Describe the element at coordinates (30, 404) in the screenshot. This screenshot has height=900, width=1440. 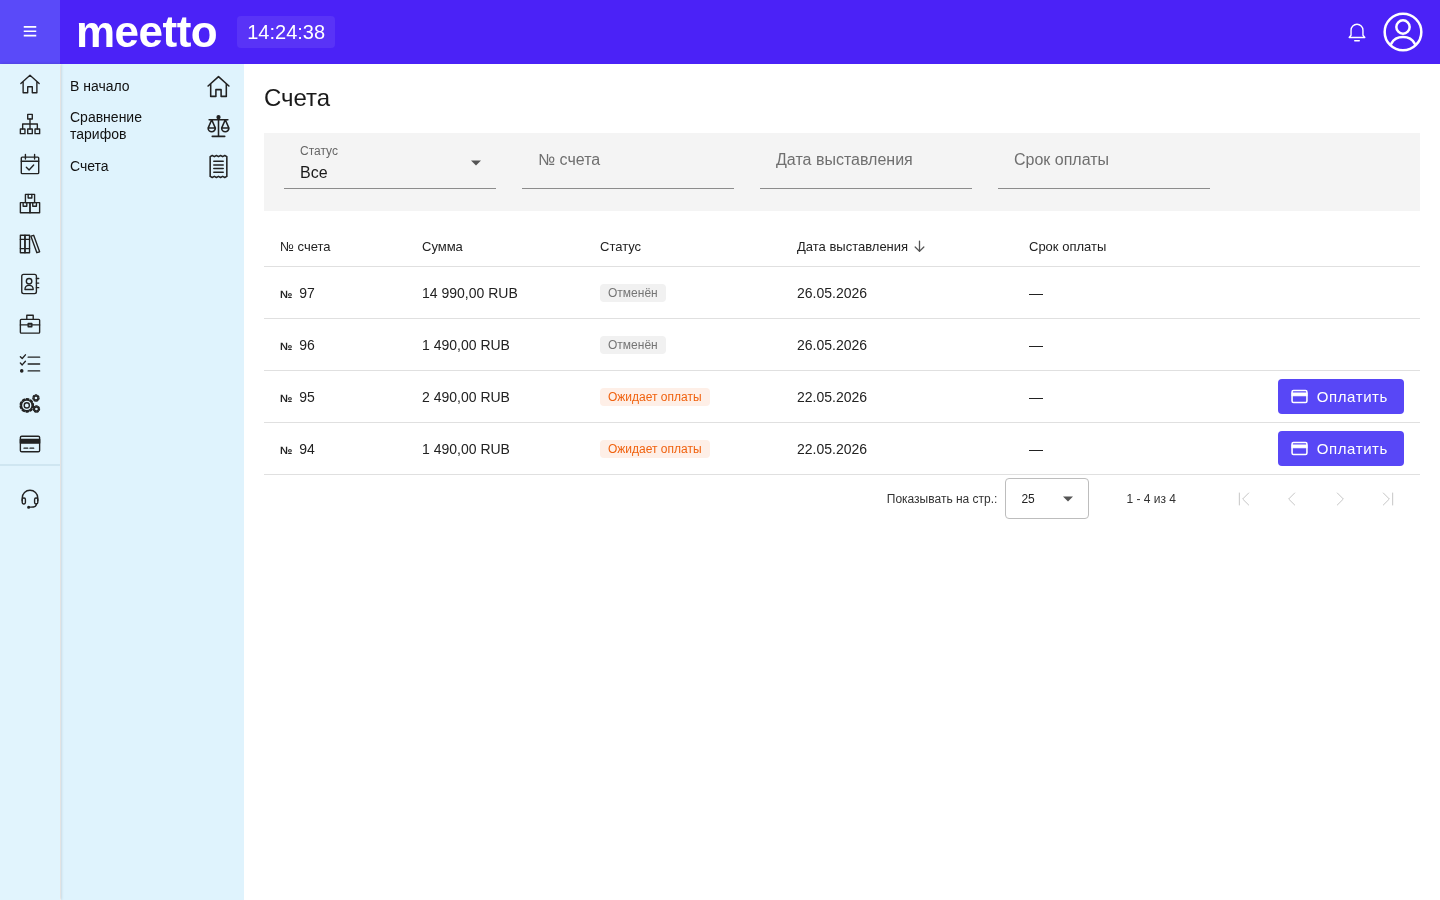
I see `gears-icon` at that location.